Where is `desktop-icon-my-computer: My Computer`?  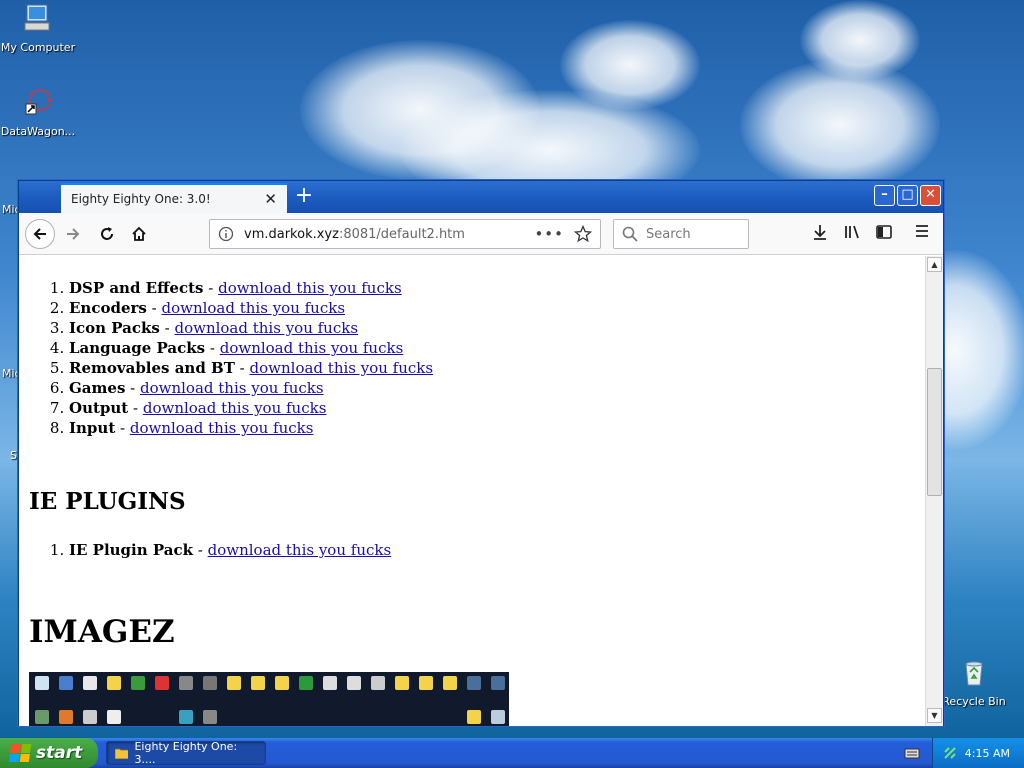 desktop-icon-my-computer: My Computer is located at coordinates (38, 28).